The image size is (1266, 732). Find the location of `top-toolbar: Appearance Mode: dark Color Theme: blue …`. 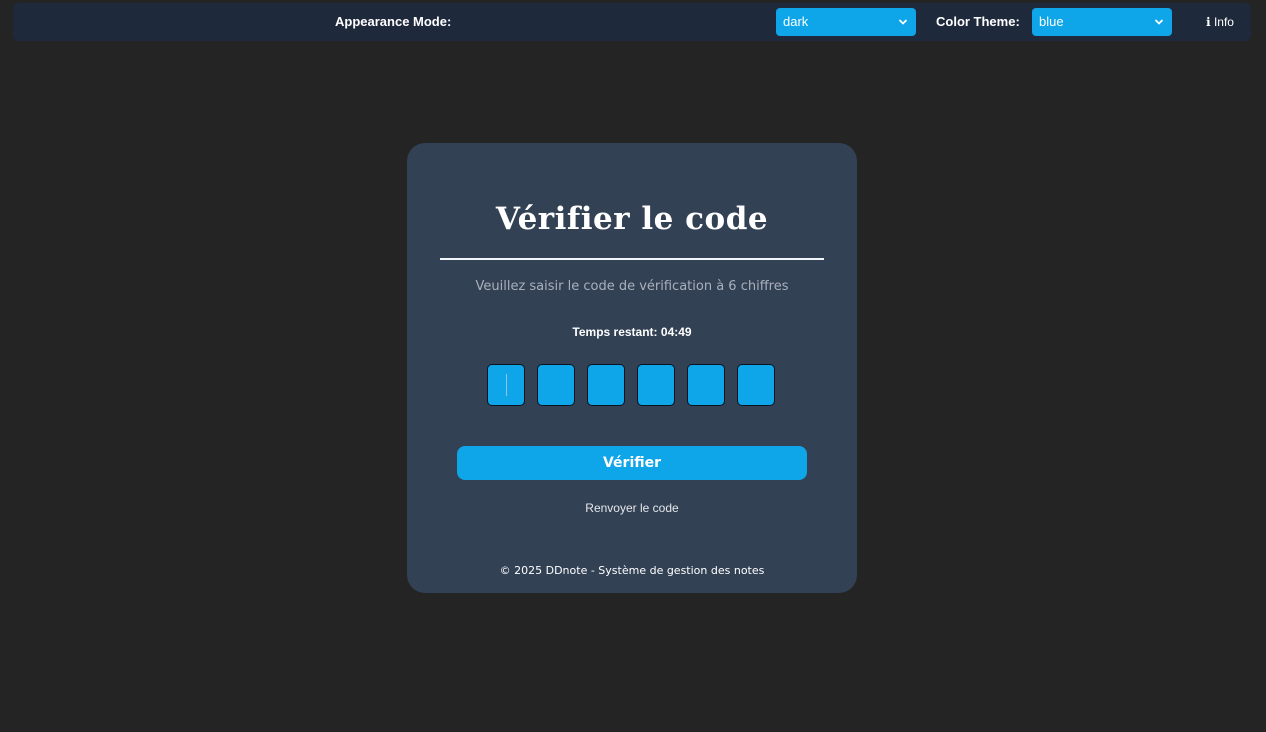

top-toolbar: Appearance Mode: dark Color Theme: blue … is located at coordinates (632, 22).